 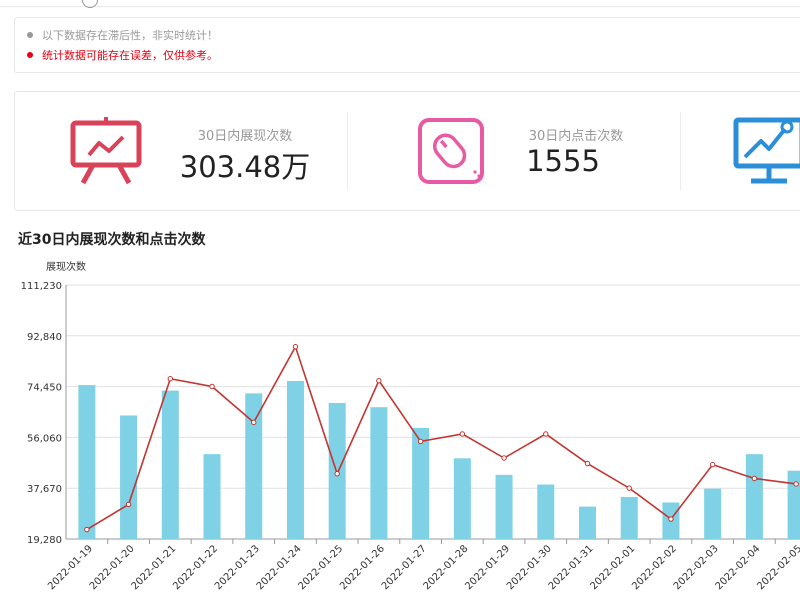 What do you see at coordinates (576, 136) in the screenshot?
I see `stat-label-clicks: 30日内点击次数` at bounding box center [576, 136].